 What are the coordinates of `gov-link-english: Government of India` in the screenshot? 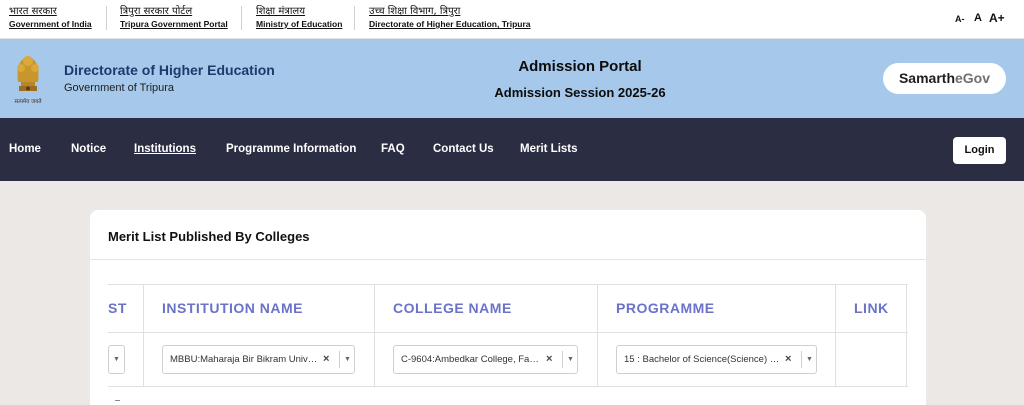 It's located at (50, 24).